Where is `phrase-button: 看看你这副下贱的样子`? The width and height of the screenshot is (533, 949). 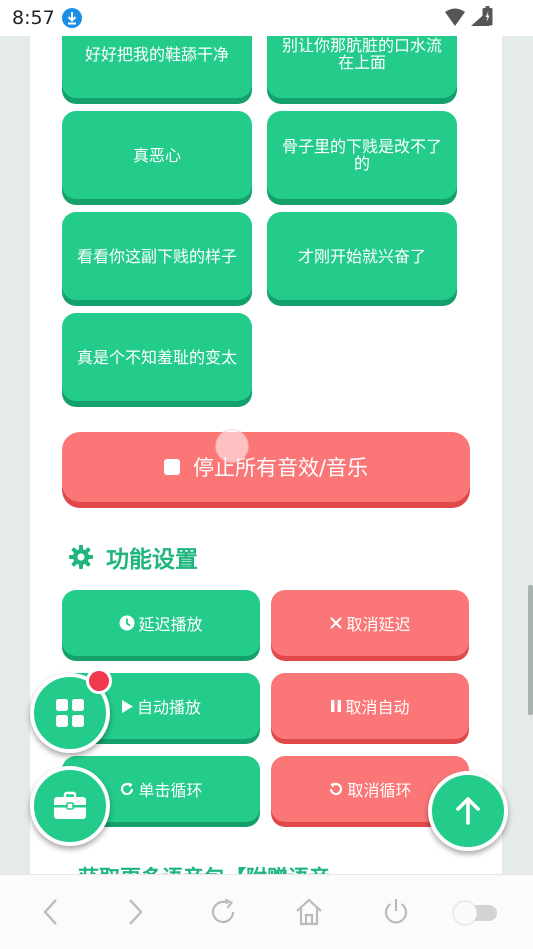
phrase-button: 看看你这副下贱的样子 is located at coordinates (157, 256).